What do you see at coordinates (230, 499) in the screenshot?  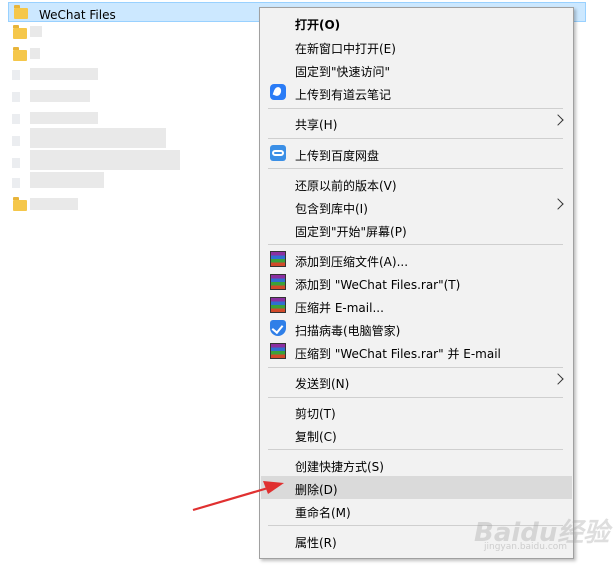 I see `arrow-shaft` at bounding box center [230, 499].